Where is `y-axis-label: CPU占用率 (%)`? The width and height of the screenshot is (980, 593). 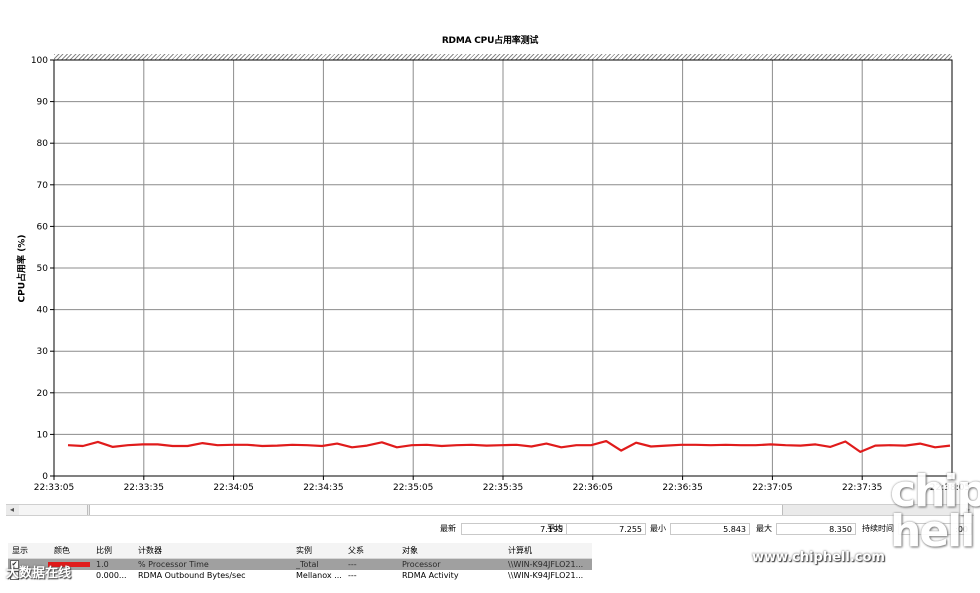 y-axis-label: CPU占用率 (%) is located at coordinates (22, 268).